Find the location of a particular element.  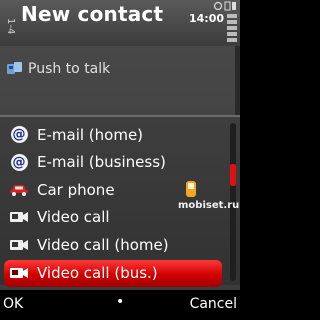

list-item-label: Video call (home) is located at coordinates (103, 244).